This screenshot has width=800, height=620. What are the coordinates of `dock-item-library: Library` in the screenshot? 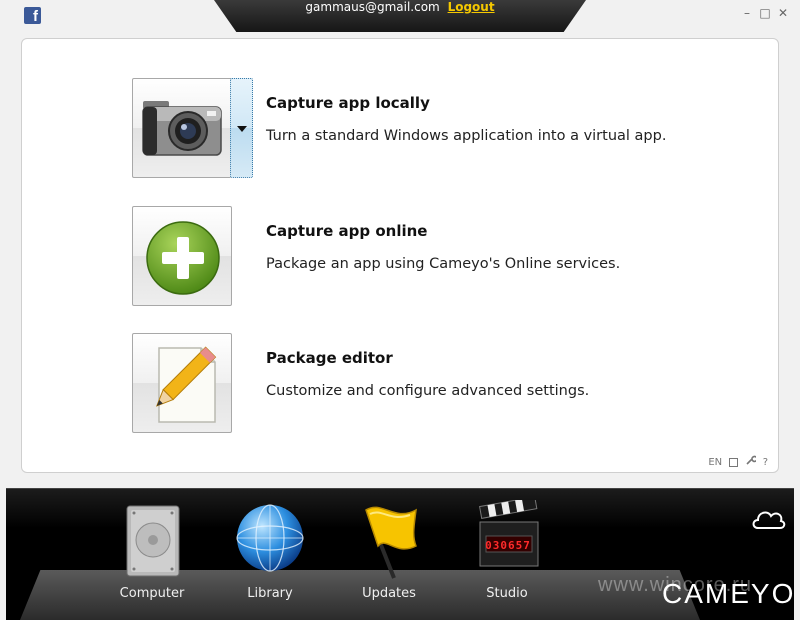 It's located at (270, 554).